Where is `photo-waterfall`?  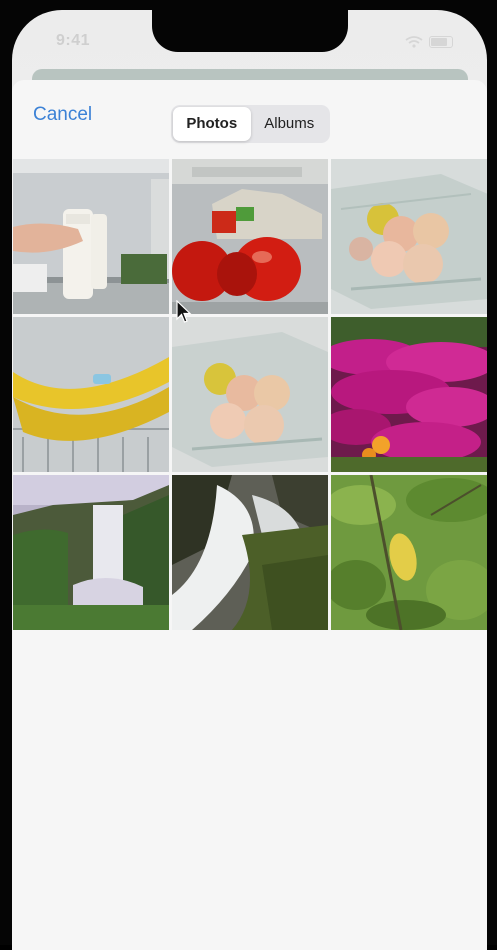 photo-waterfall is located at coordinates (91, 552).